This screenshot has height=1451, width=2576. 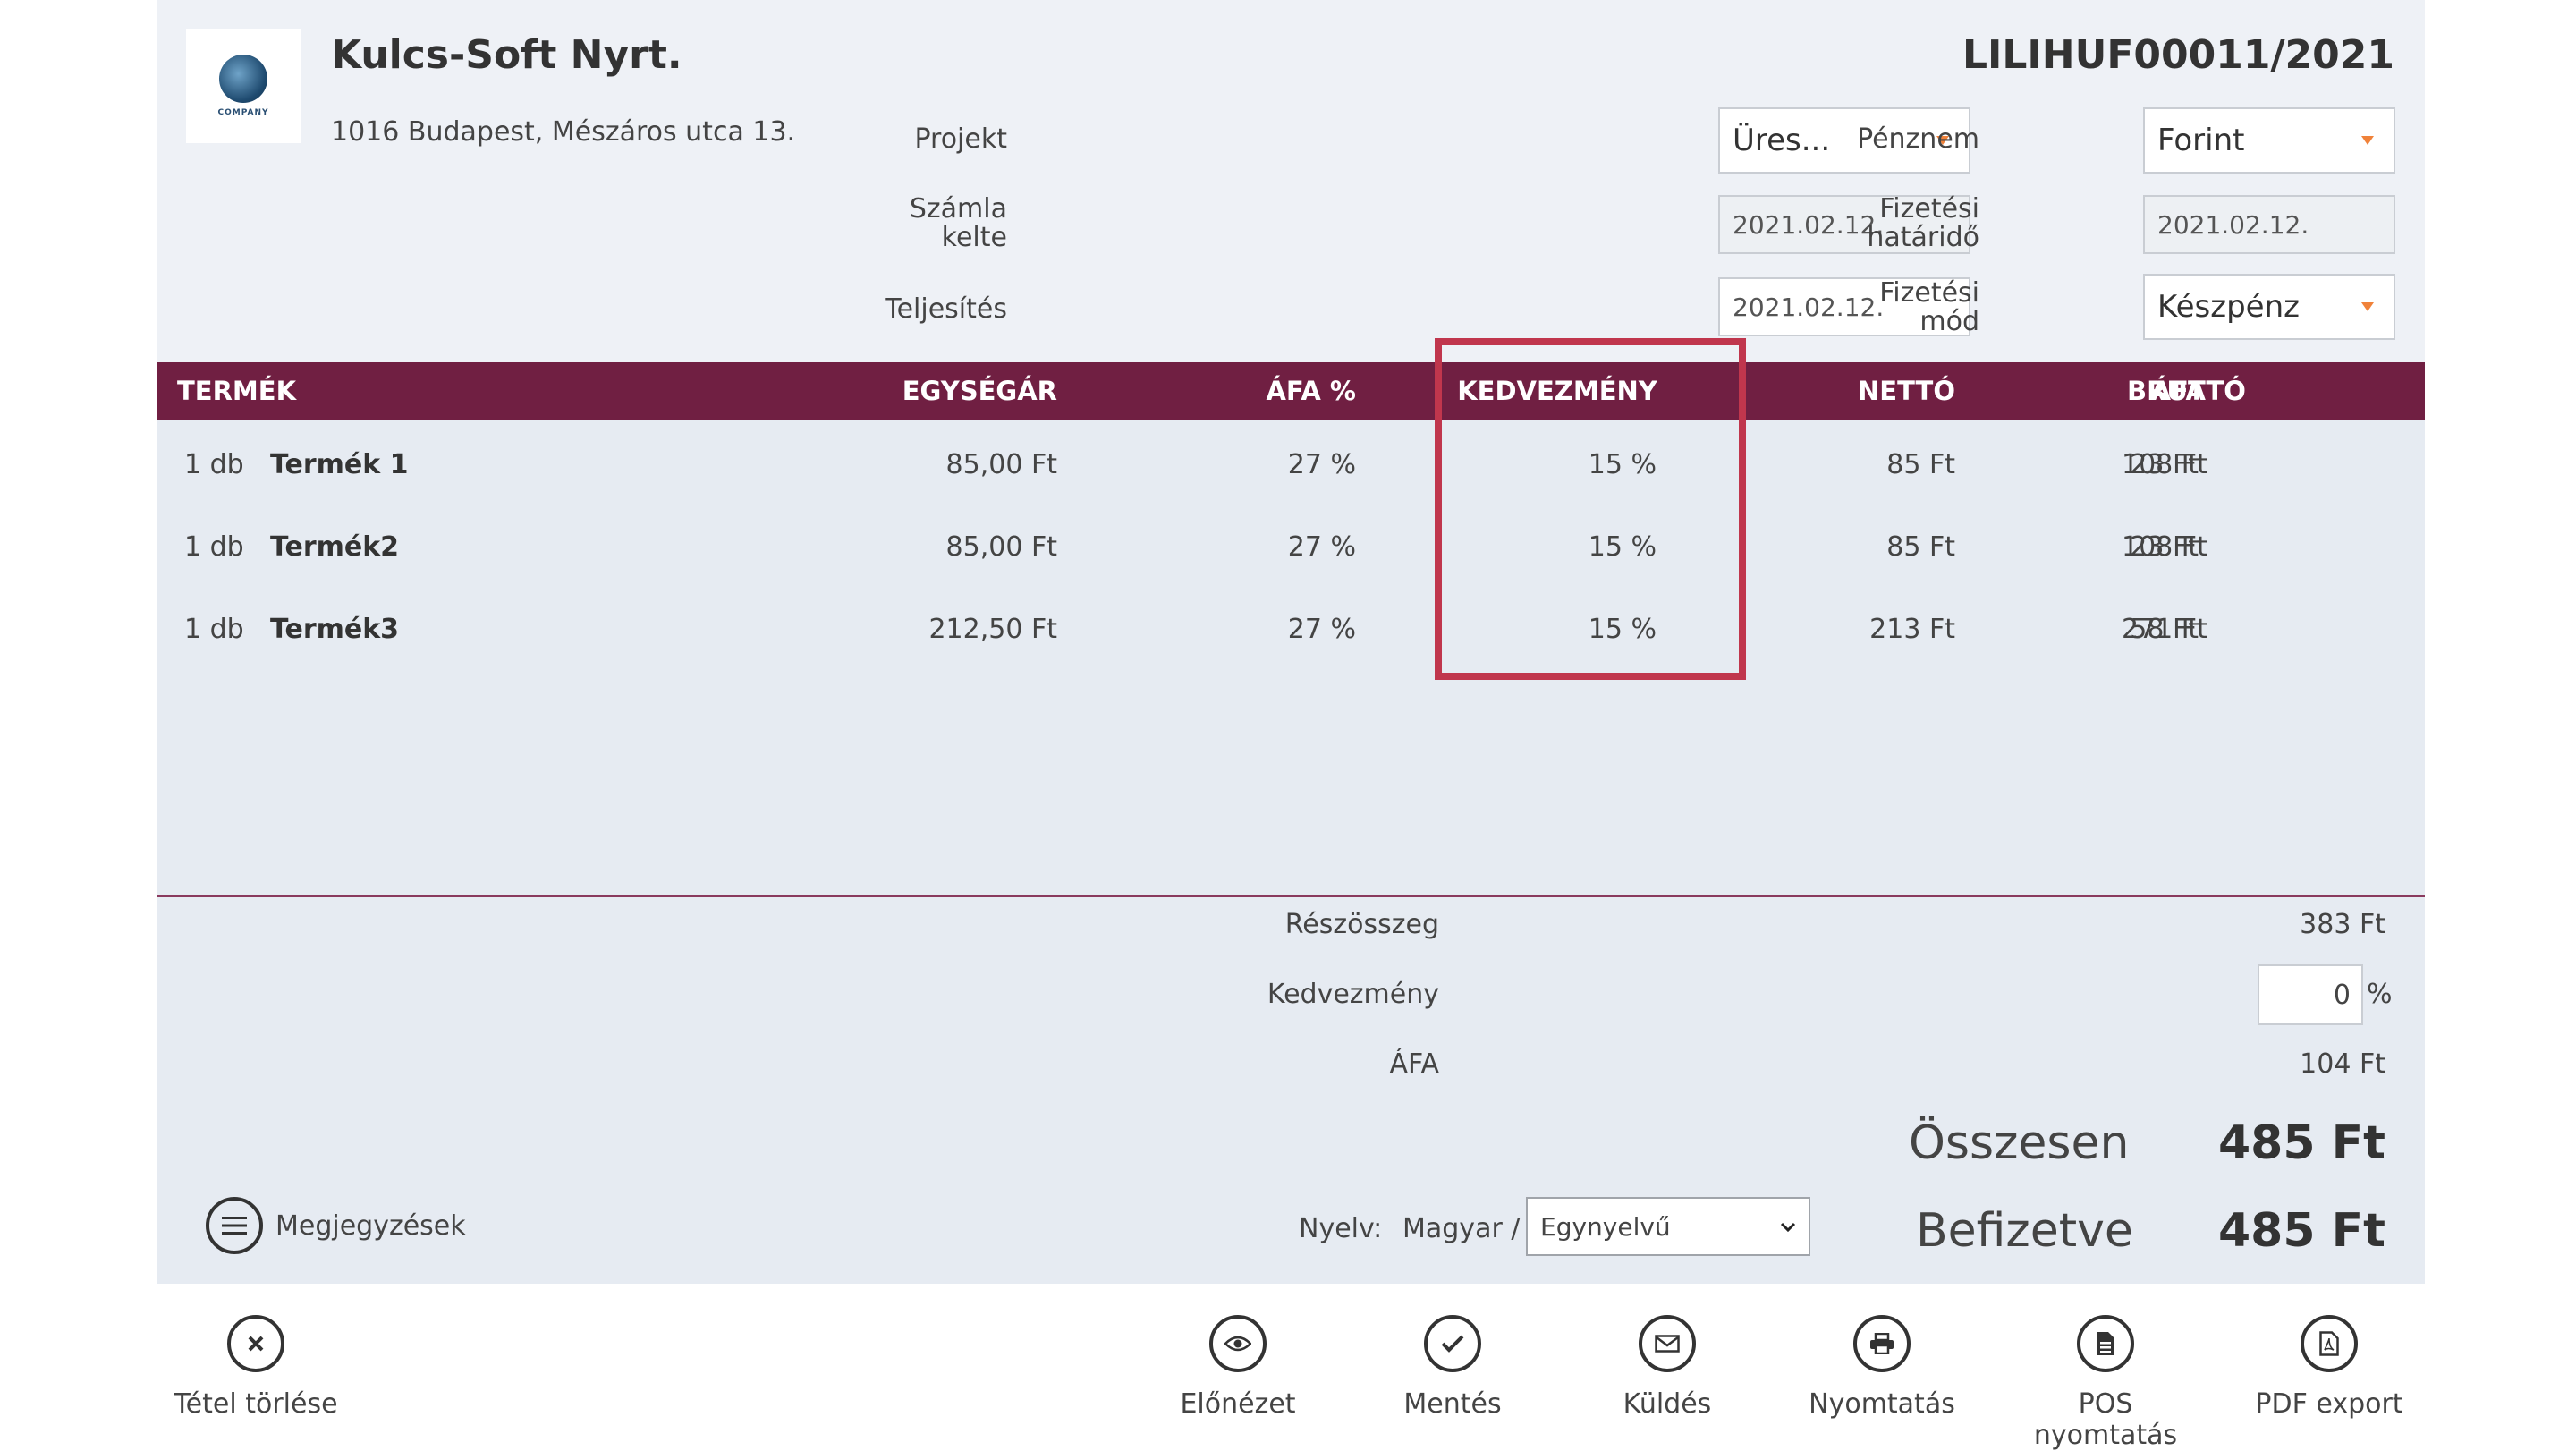 I want to click on kedvezmeny-input: 0, so click(x=2310, y=995).